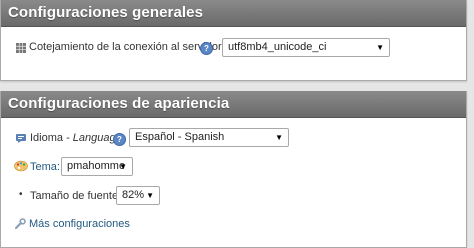  What do you see at coordinates (21, 167) in the screenshot?
I see `palette-icon` at bounding box center [21, 167].